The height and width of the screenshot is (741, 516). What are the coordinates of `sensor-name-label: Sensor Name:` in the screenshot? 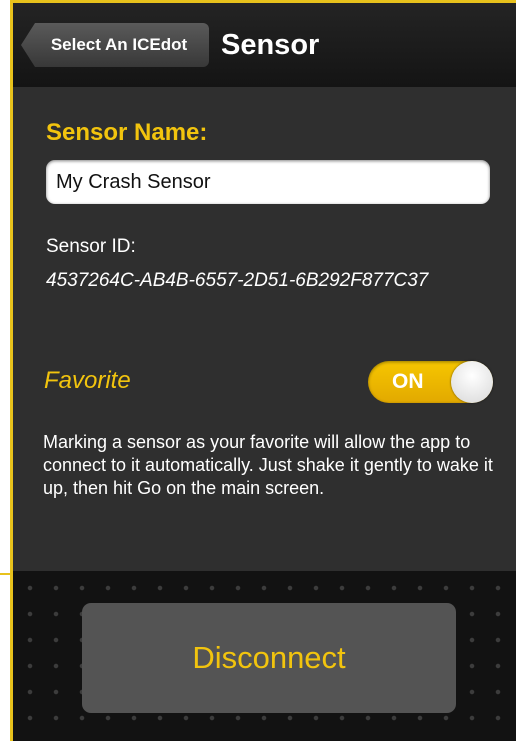 It's located at (127, 132).